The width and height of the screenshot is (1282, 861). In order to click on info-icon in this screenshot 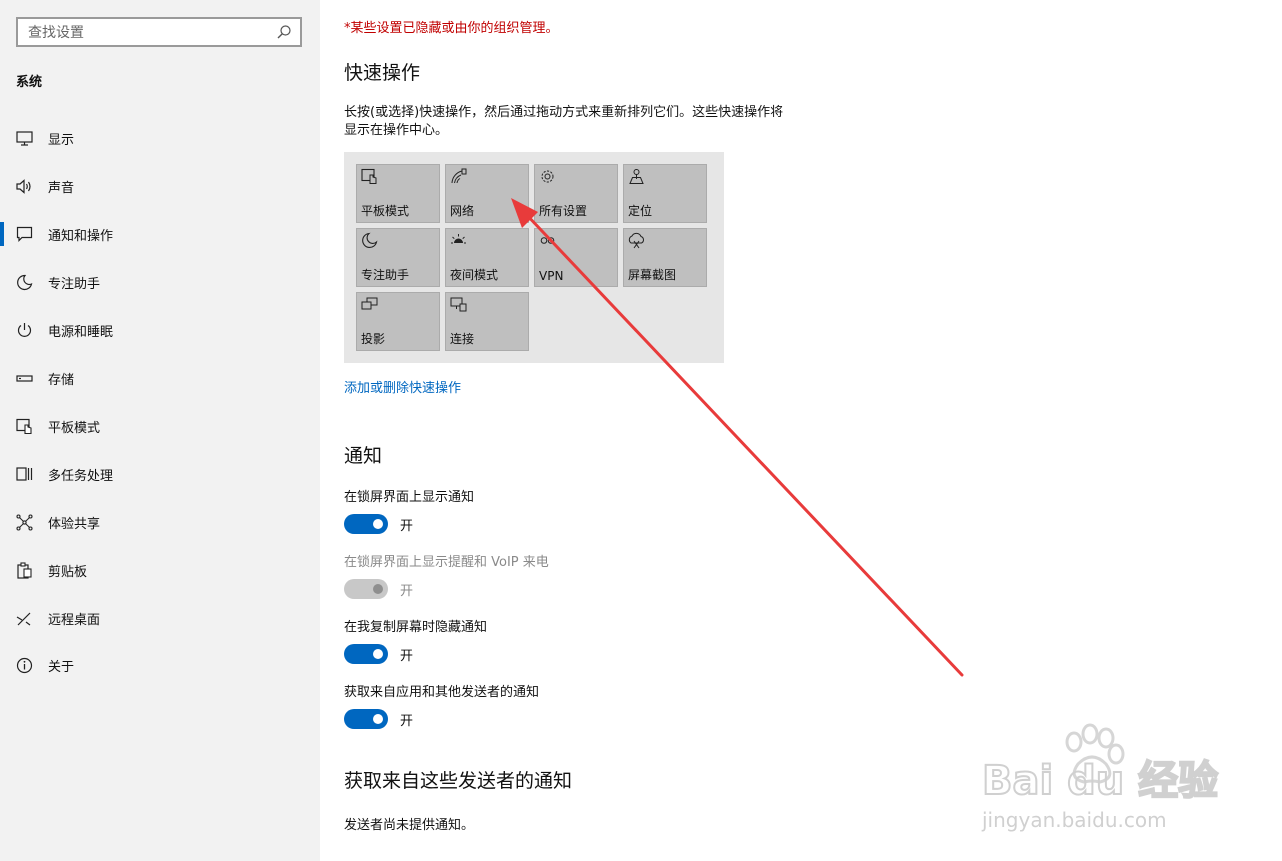, I will do `click(24, 665)`.